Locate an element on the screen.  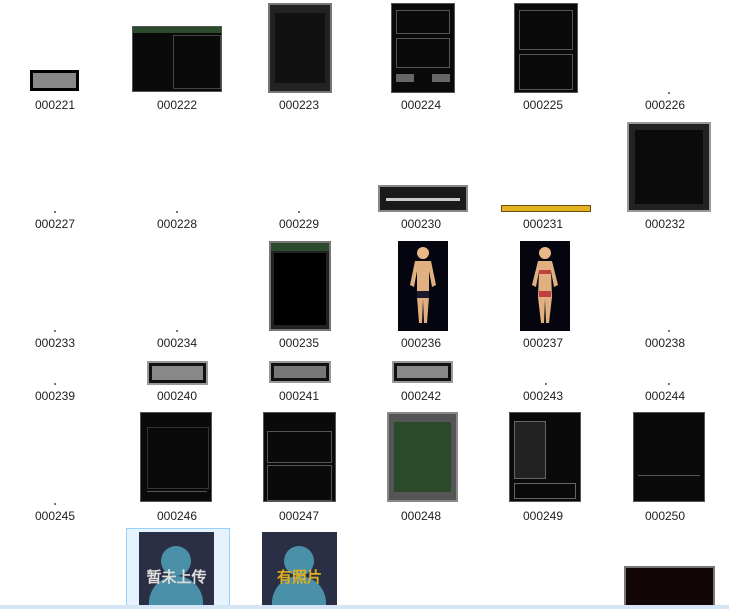
file-name: 000224 is located at coordinates (421, 105).